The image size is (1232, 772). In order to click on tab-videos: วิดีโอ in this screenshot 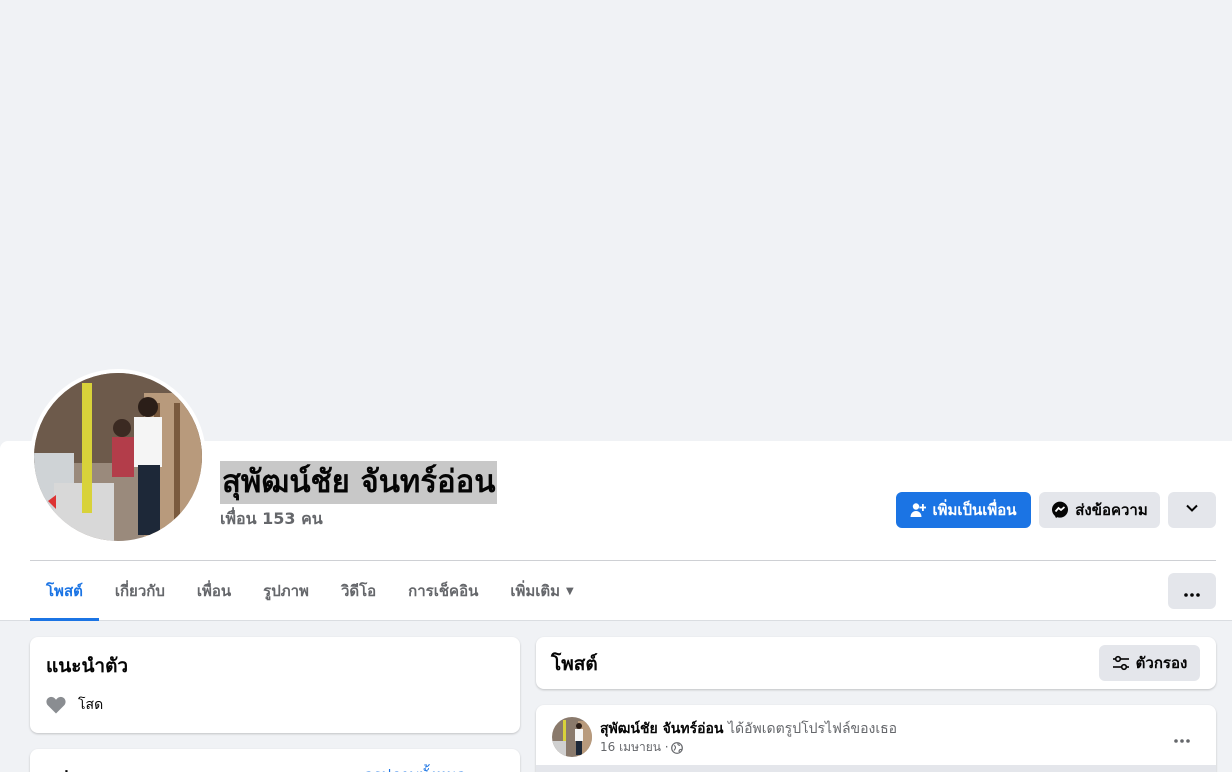, I will do `click(358, 591)`.